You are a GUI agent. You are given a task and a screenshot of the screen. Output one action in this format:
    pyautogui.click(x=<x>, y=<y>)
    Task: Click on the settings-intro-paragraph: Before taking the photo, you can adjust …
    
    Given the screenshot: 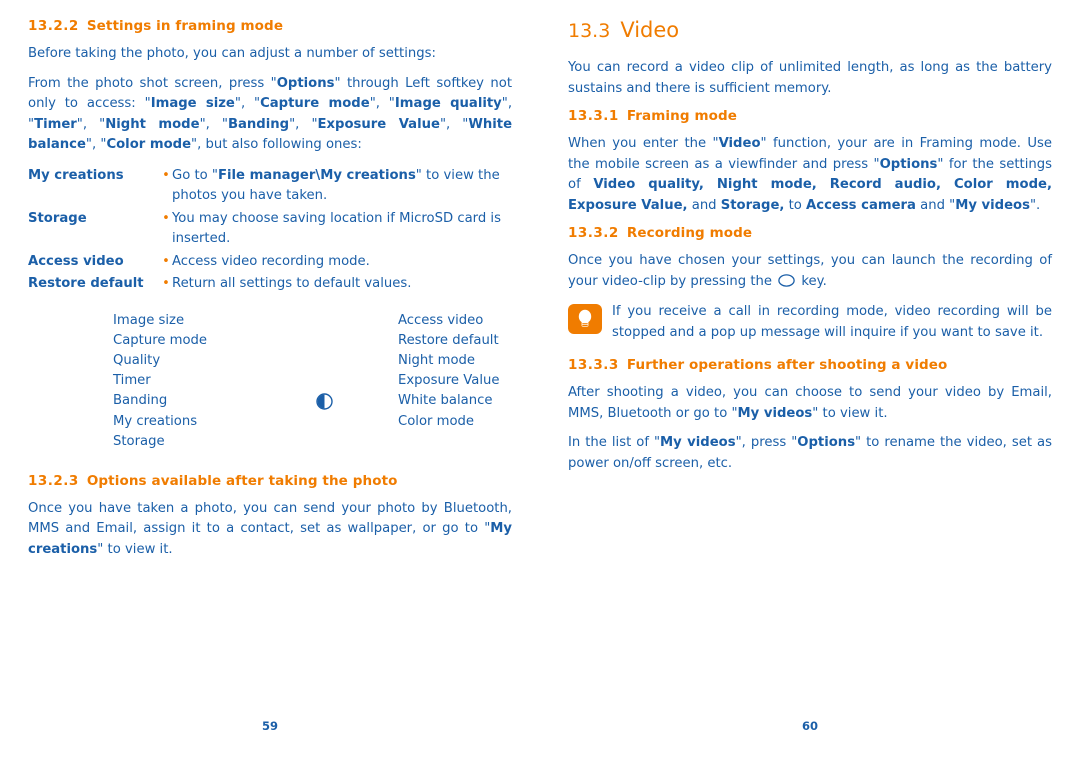 What is the action you would take?
    pyautogui.click(x=232, y=53)
    